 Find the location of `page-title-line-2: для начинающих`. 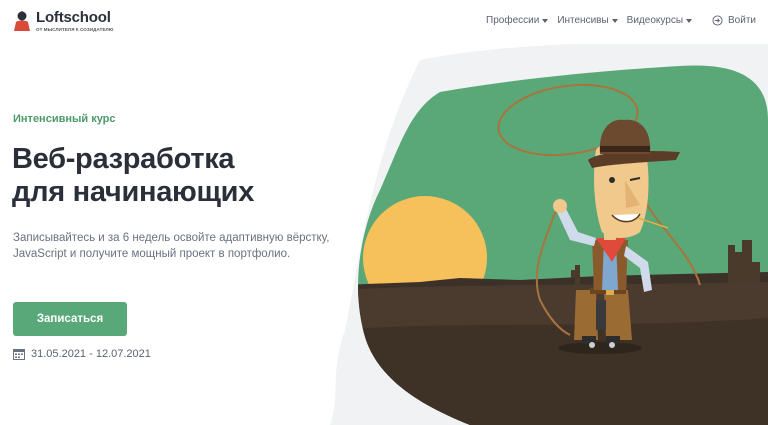

page-title-line-2: для начинающих is located at coordinates (133, 192).